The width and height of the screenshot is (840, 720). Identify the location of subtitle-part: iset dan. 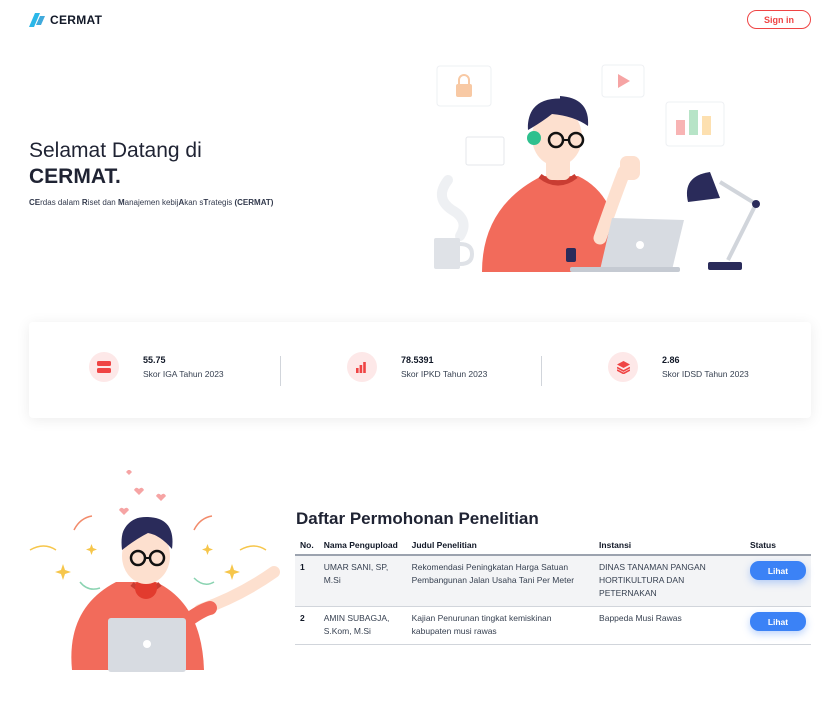
(102, 202).